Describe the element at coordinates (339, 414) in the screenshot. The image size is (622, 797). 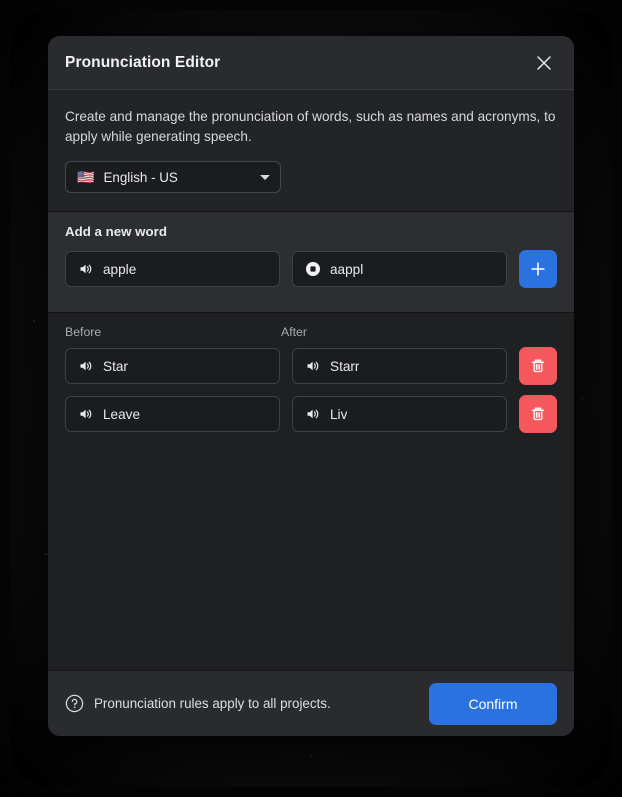
I see `rule-after-value: Liv` at that location.